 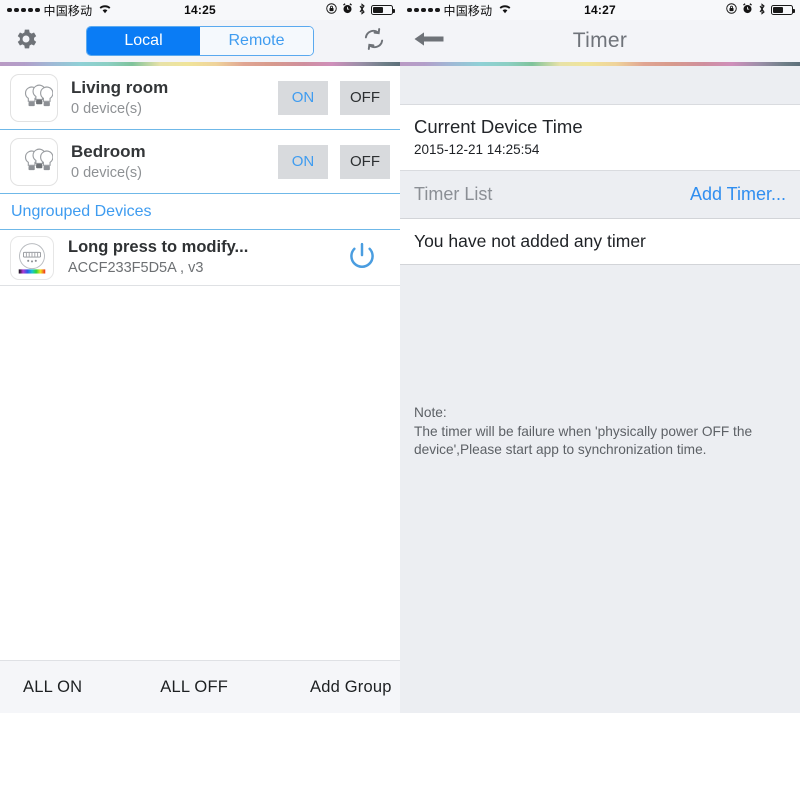 I want to click on refresh-icon, so click(x=374, y=41).